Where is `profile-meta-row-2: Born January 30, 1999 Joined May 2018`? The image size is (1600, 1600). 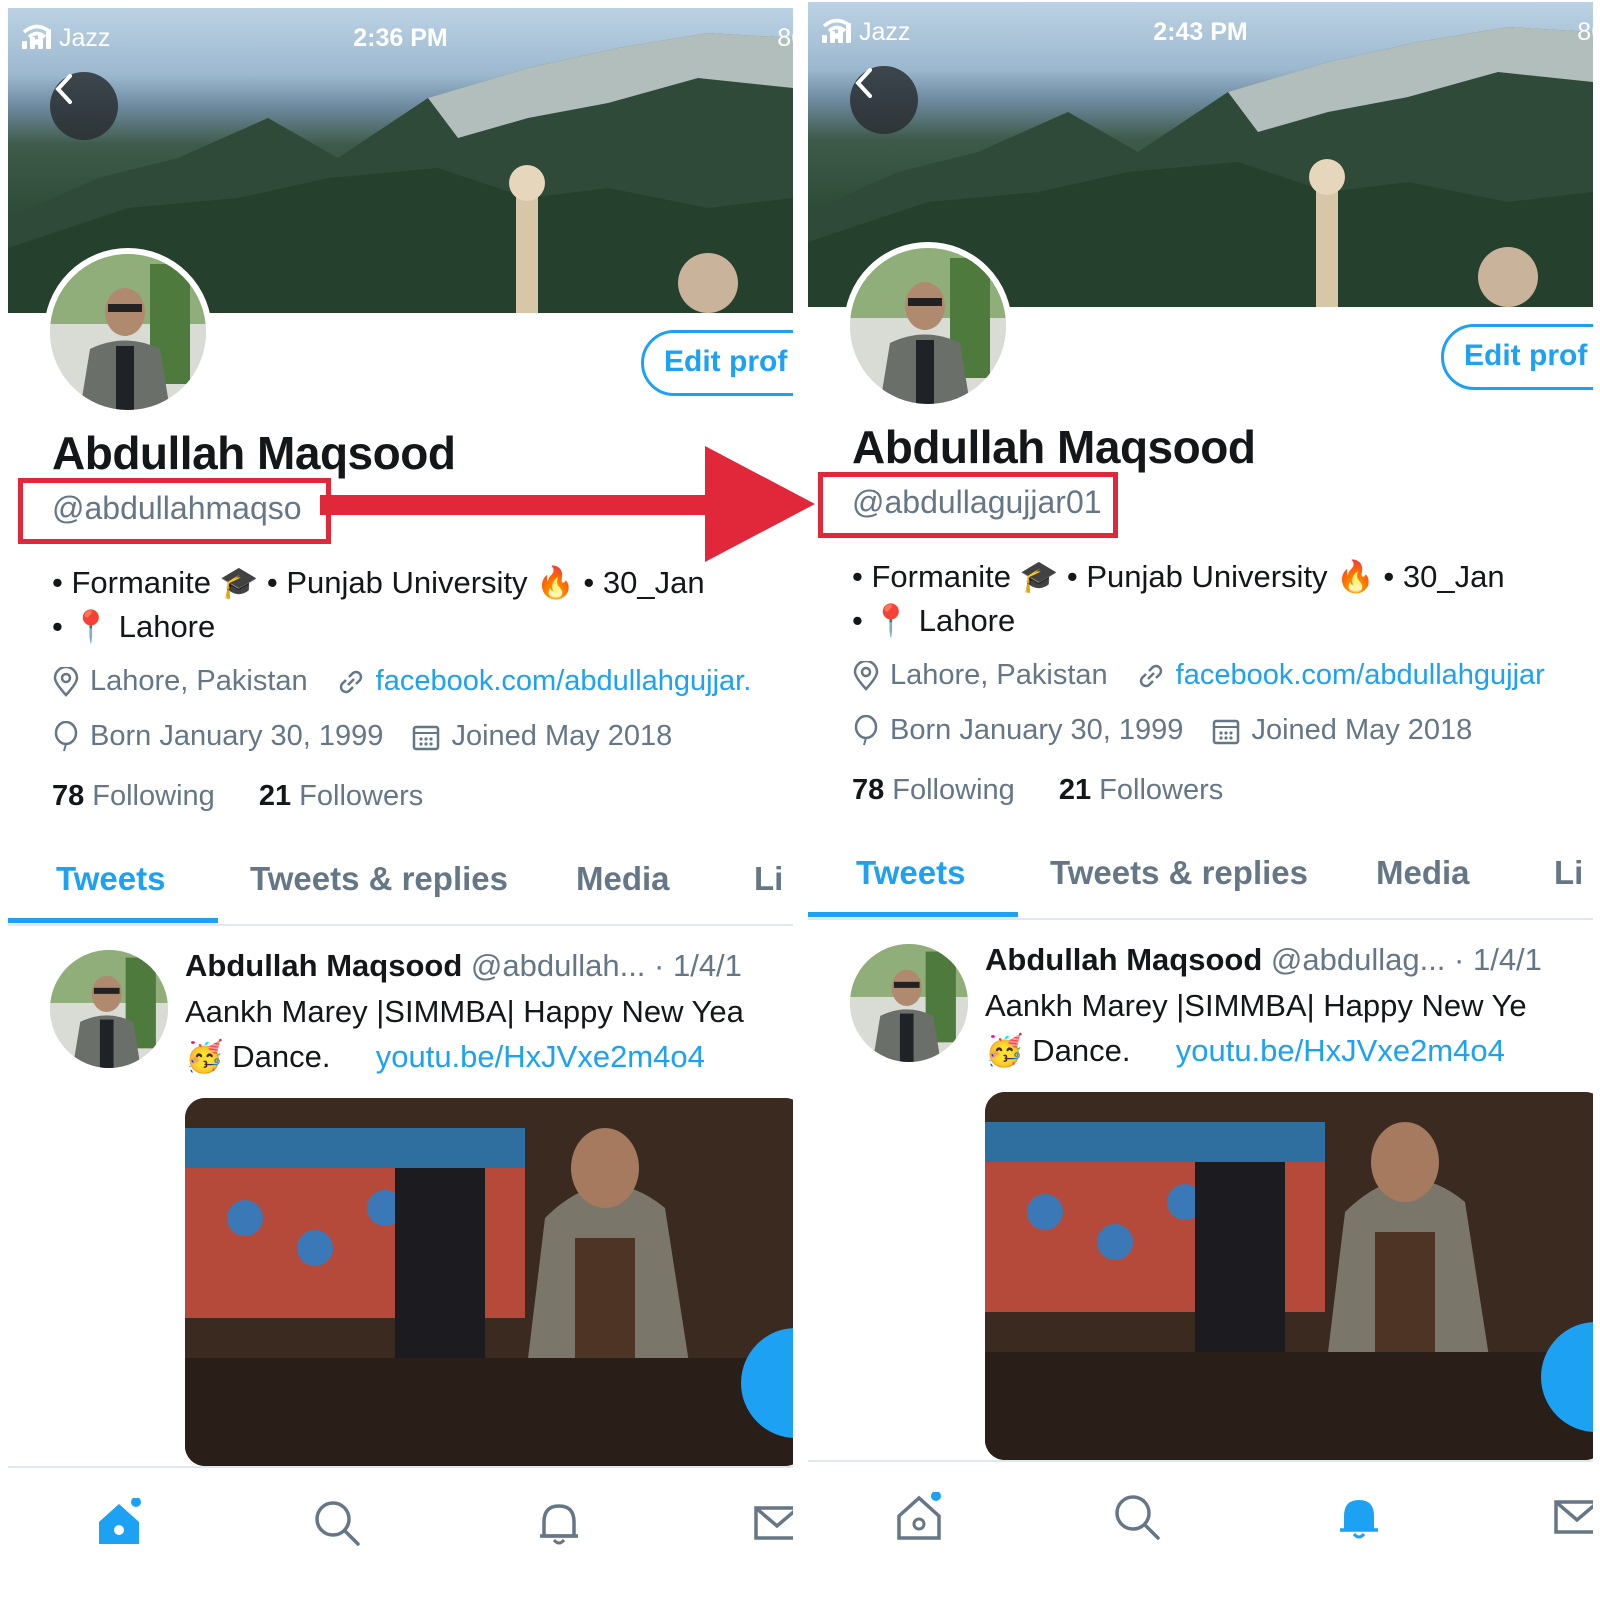 profile-meta-row-2: Born January 30, 1999 Joined May 2018 is located at coordinates (1162, 730).